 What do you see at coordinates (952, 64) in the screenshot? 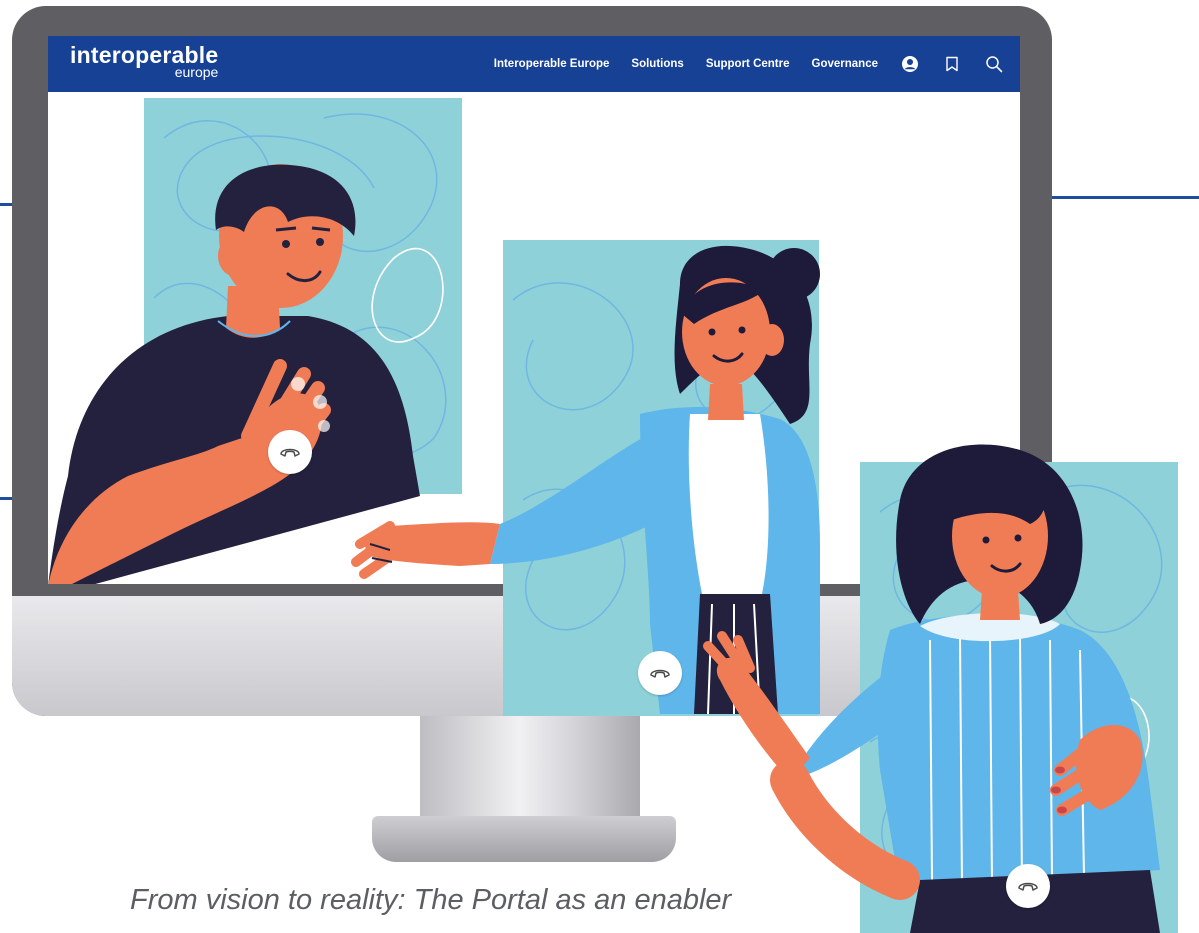
I see `bookmark-icon` at bounding box center [952, 64].